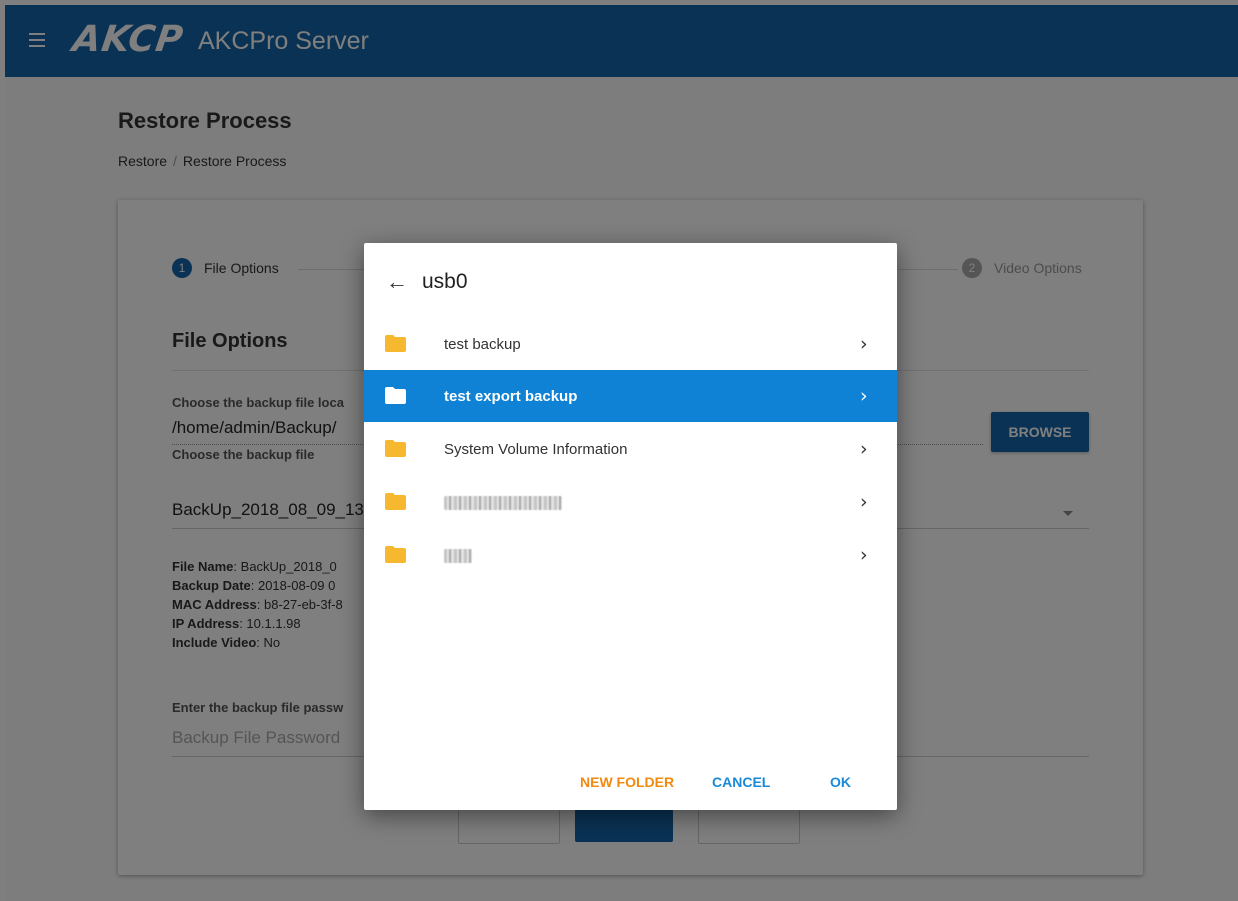 This screenshot has width=1238, height=901. What do you see at coordinates (840, 782) in the screenshot?
I see `ok-button: OK` at bounding box center [840, 782].